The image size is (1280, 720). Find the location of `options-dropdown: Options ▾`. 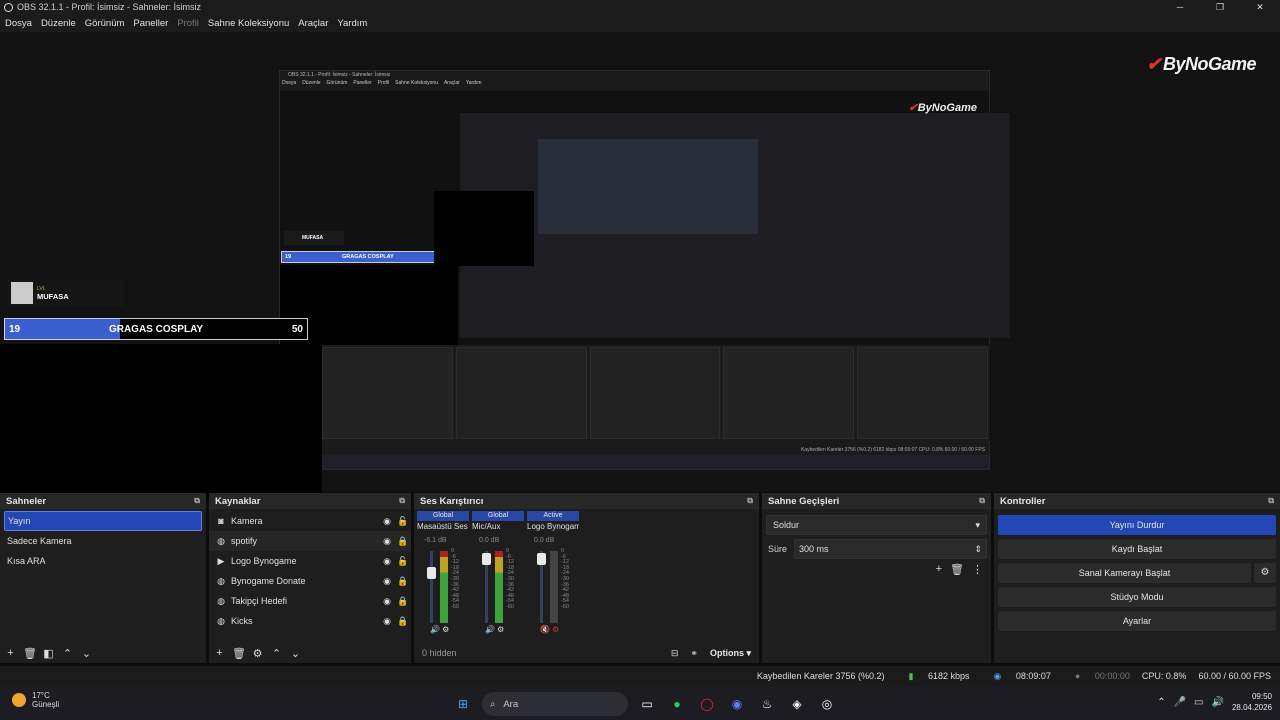

options-dropdown: Options ▾ is located at coordinates (730, 653).